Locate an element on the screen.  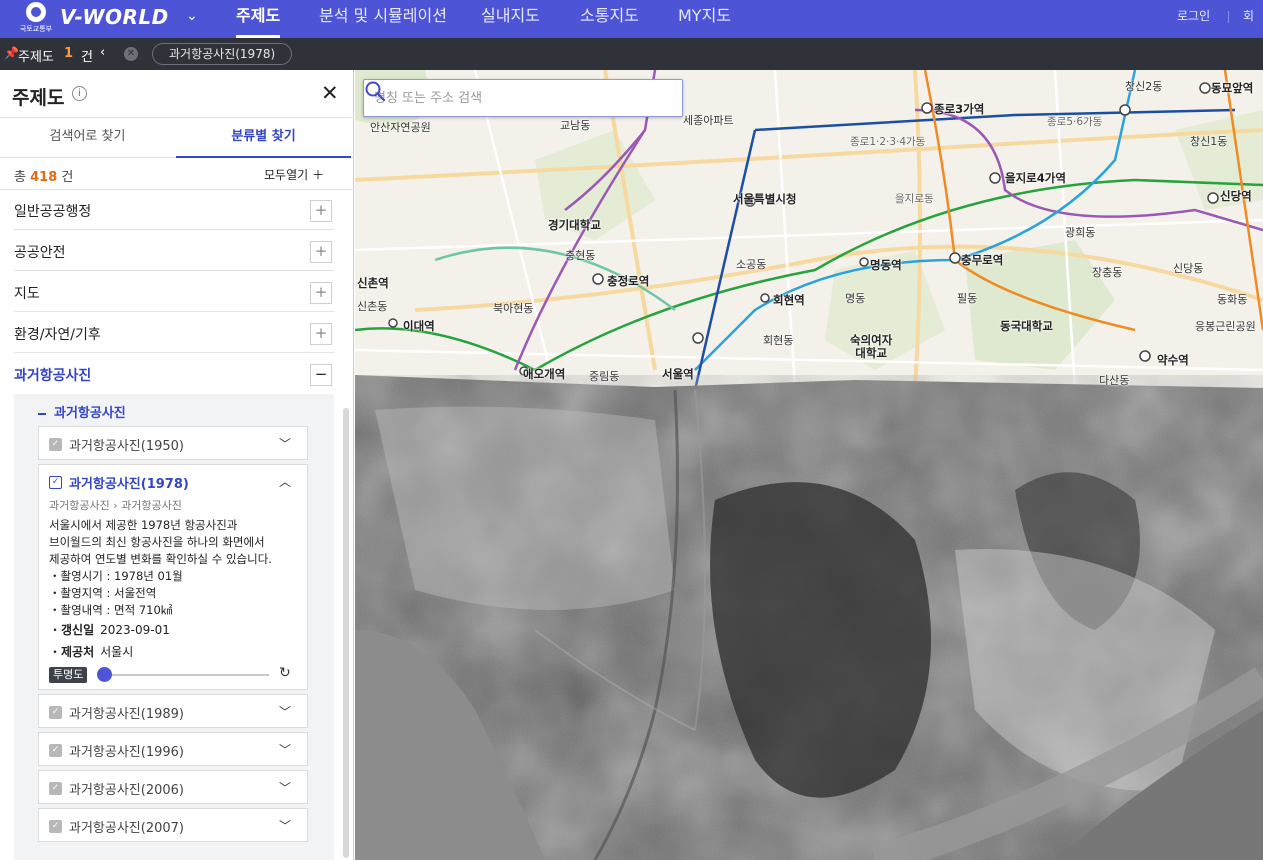
station-label: 서울역 is located at coordinates (678, 374).